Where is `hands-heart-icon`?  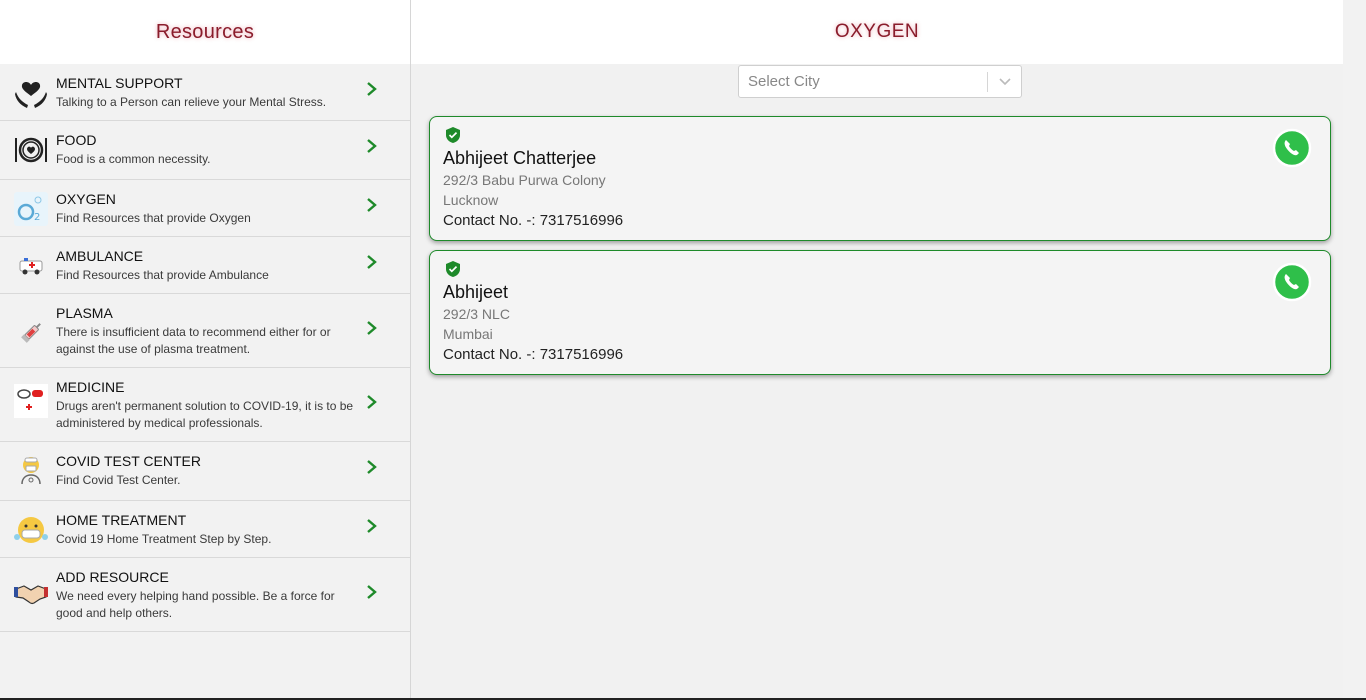 hands-heart-icon is located at coordinates (31, 93).